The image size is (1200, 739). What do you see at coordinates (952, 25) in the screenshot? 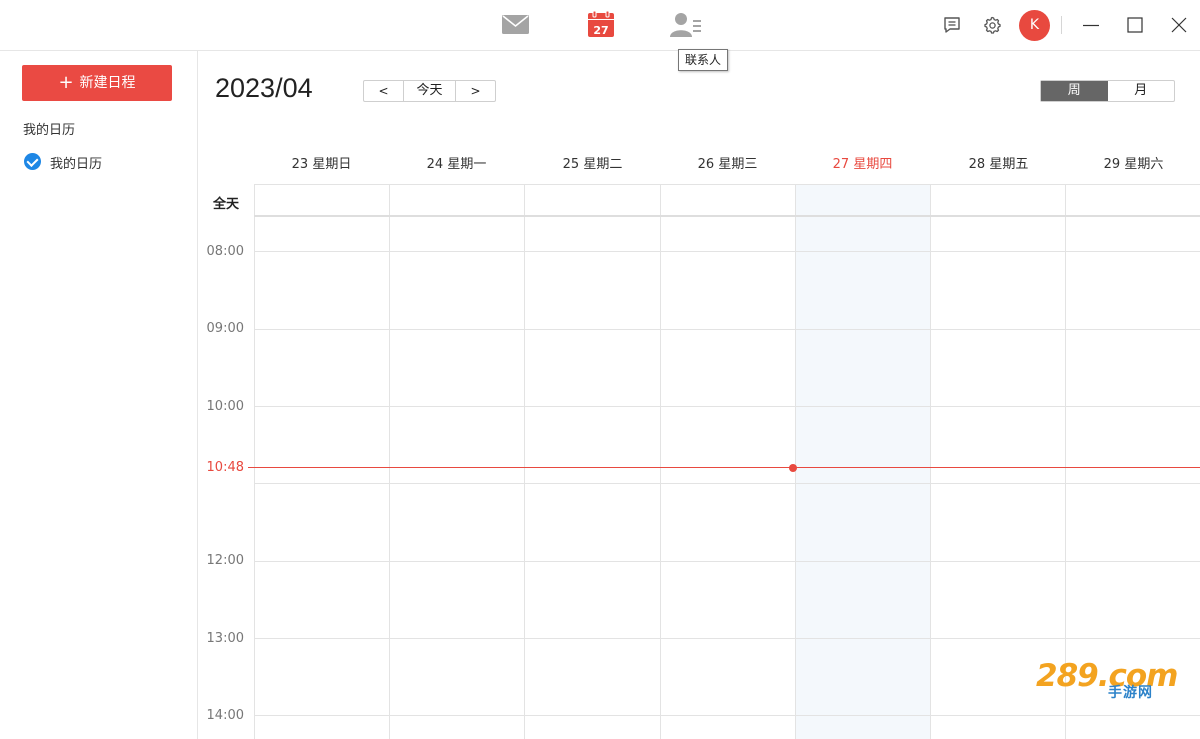
I see `feedback-icon` at bounding box center [952, 25].